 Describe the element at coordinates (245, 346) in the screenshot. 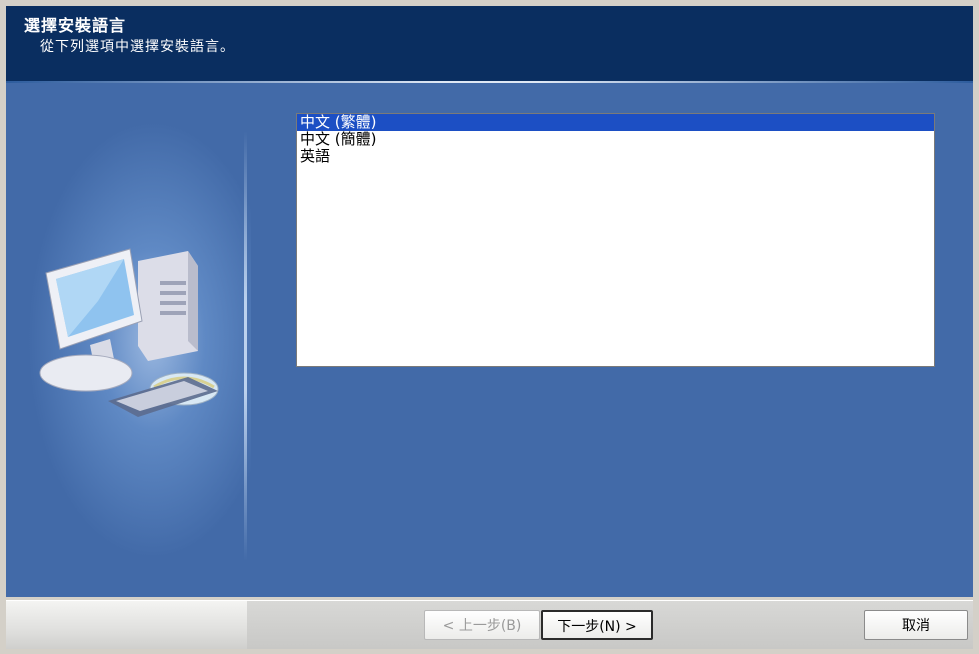

I see `side-divider` at that location.